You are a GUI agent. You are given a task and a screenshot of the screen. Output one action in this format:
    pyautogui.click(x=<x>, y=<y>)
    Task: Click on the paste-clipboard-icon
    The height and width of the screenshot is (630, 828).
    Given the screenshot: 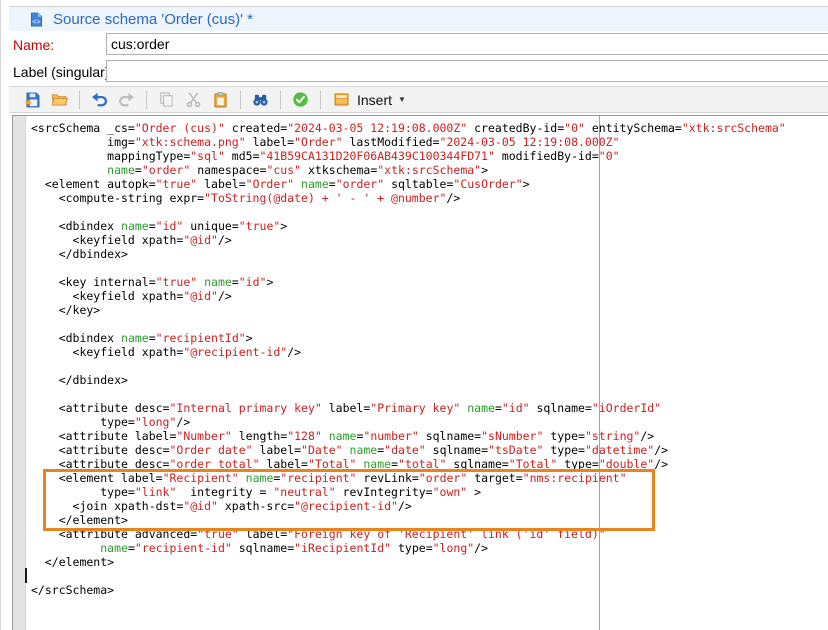 What is the action you would take?
    pyautogui.click(x=220, y=99)
    